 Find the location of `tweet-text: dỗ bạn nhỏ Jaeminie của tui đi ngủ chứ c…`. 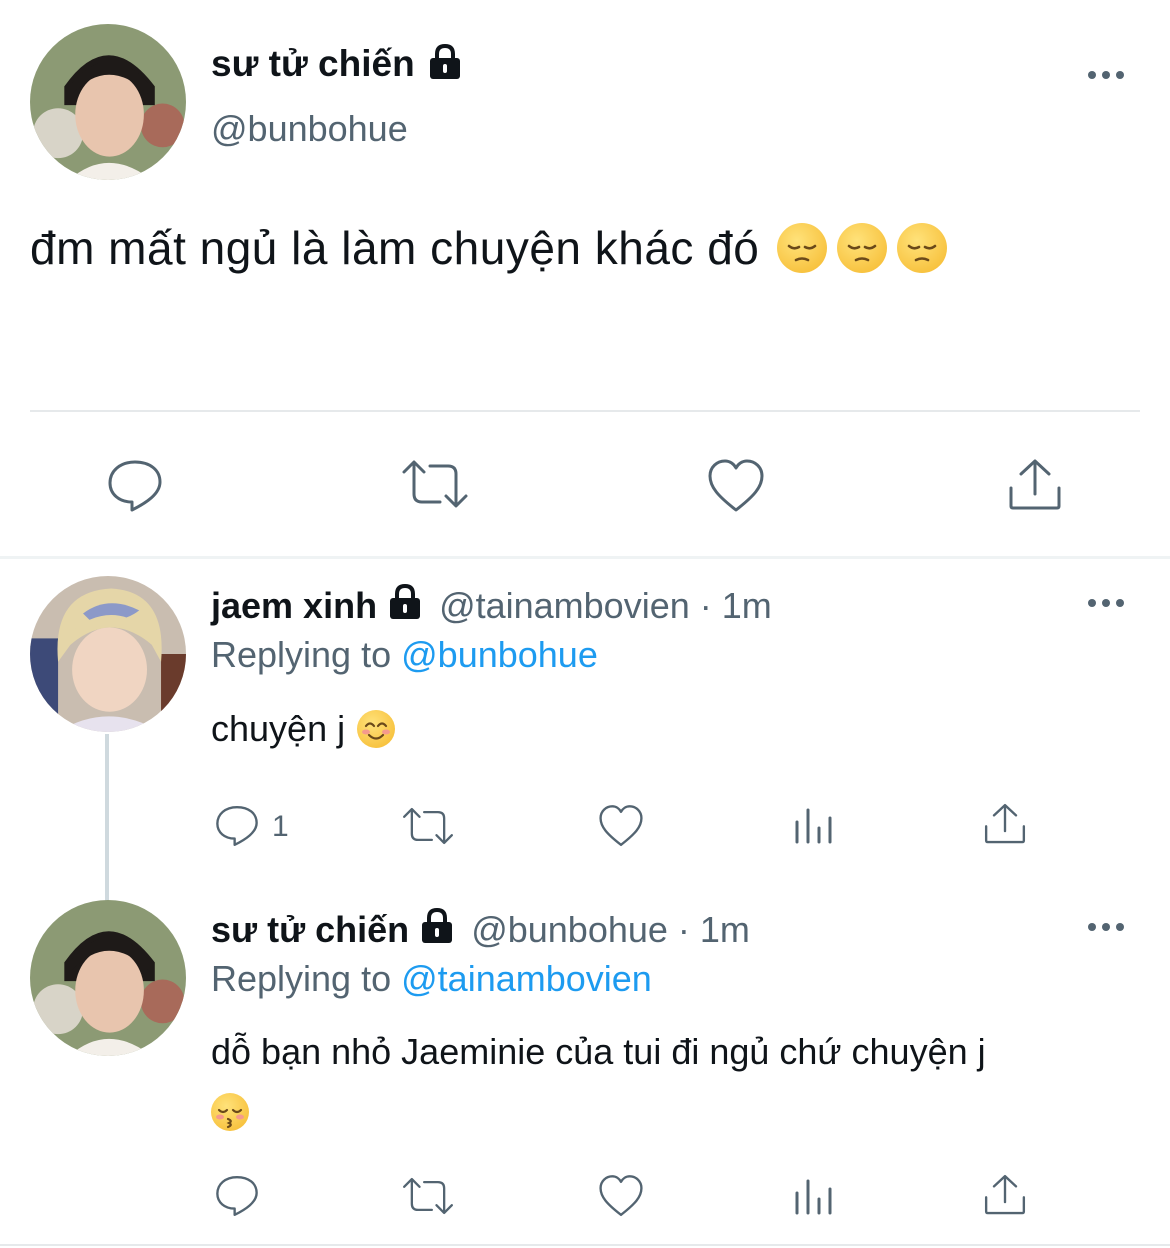

tweet-text: dỗ bạn nhỏ Jaeminie của tui đi ngủ chứ c… is located at coordinates (671, 1080).